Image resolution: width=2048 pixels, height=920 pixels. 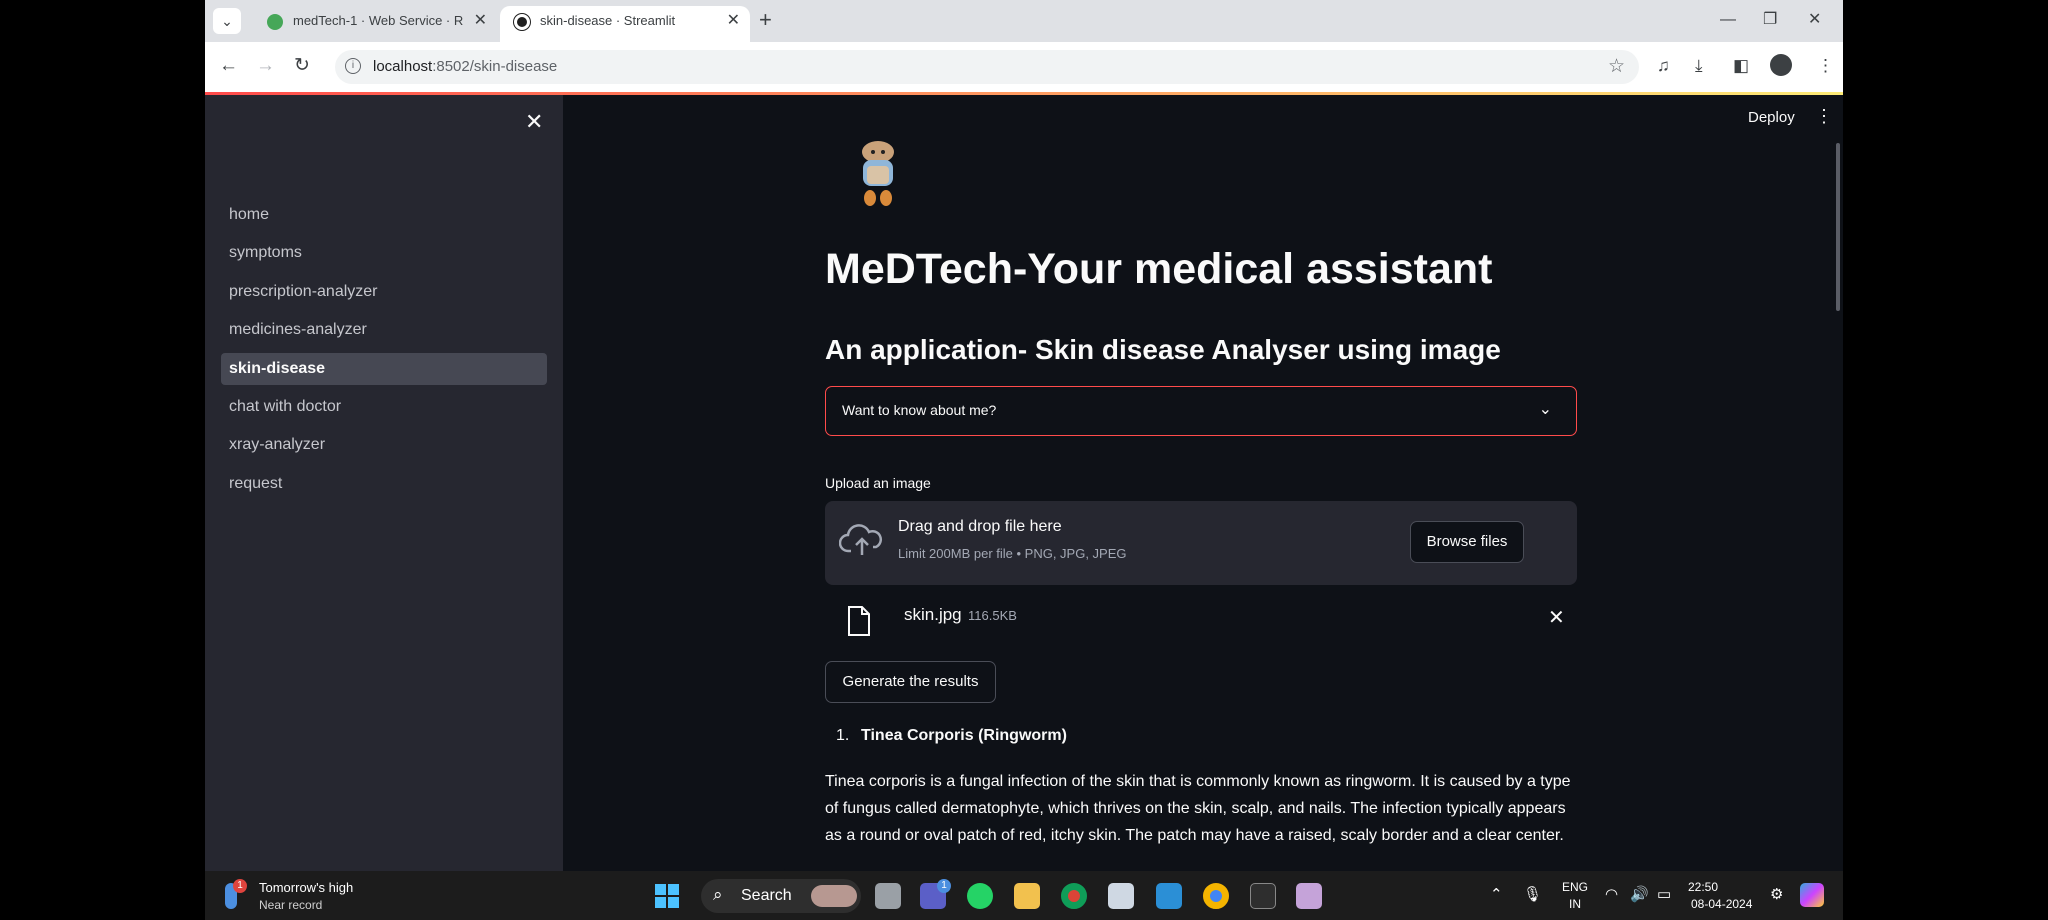 I want to click on close-sidebar-icon: ✕, so click(x=534, y=122).